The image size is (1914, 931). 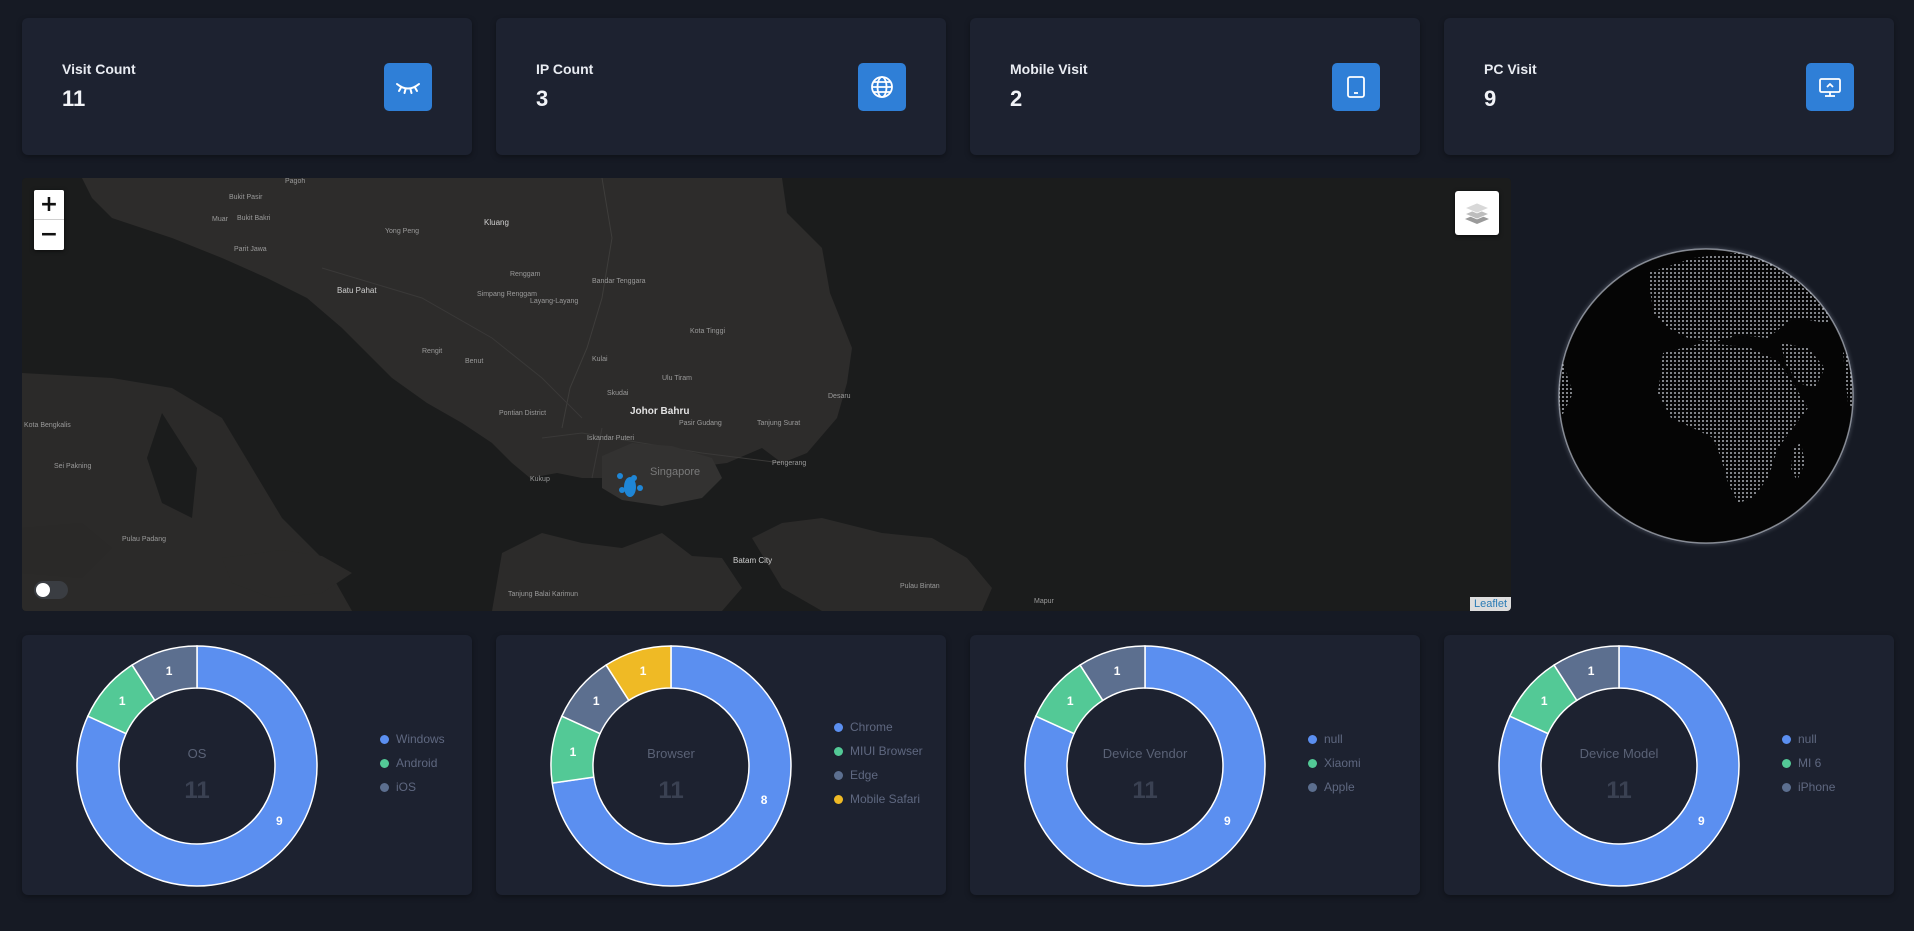 I want to click on stat-card-mobile-visit: Mobile Visit 2, so click(x=1195, y=86).